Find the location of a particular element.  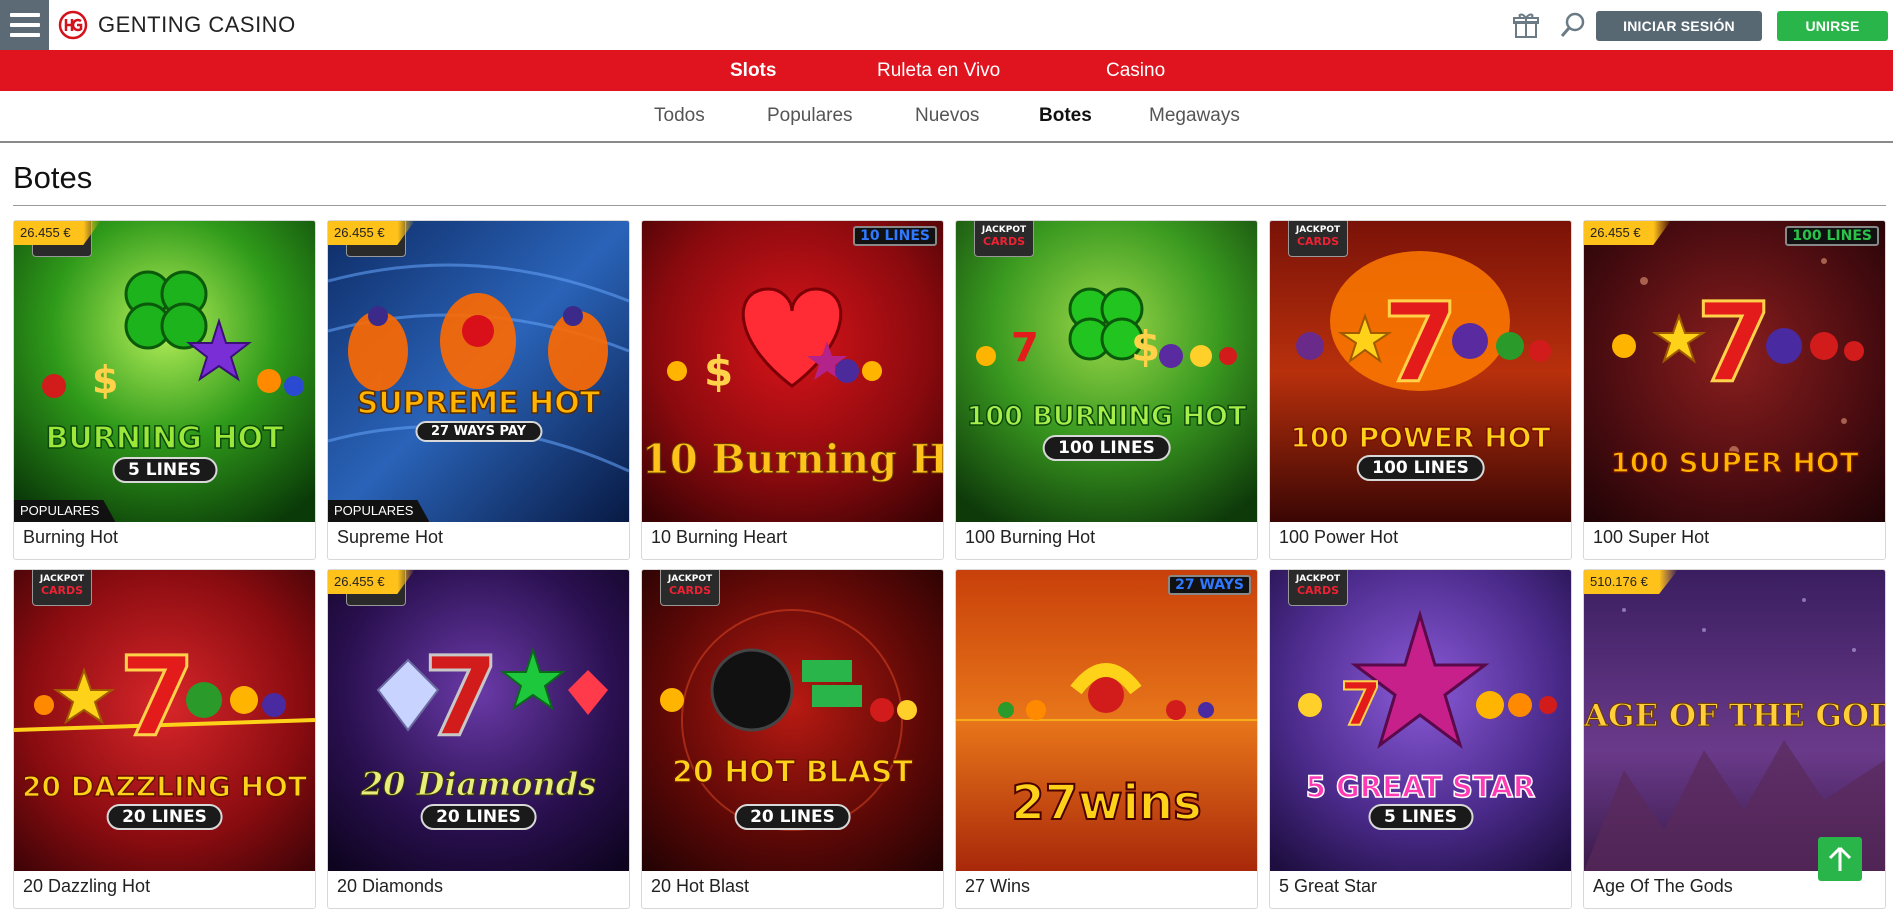

brand-logo: GENTING CASINO is located at coordinates (177, 25).